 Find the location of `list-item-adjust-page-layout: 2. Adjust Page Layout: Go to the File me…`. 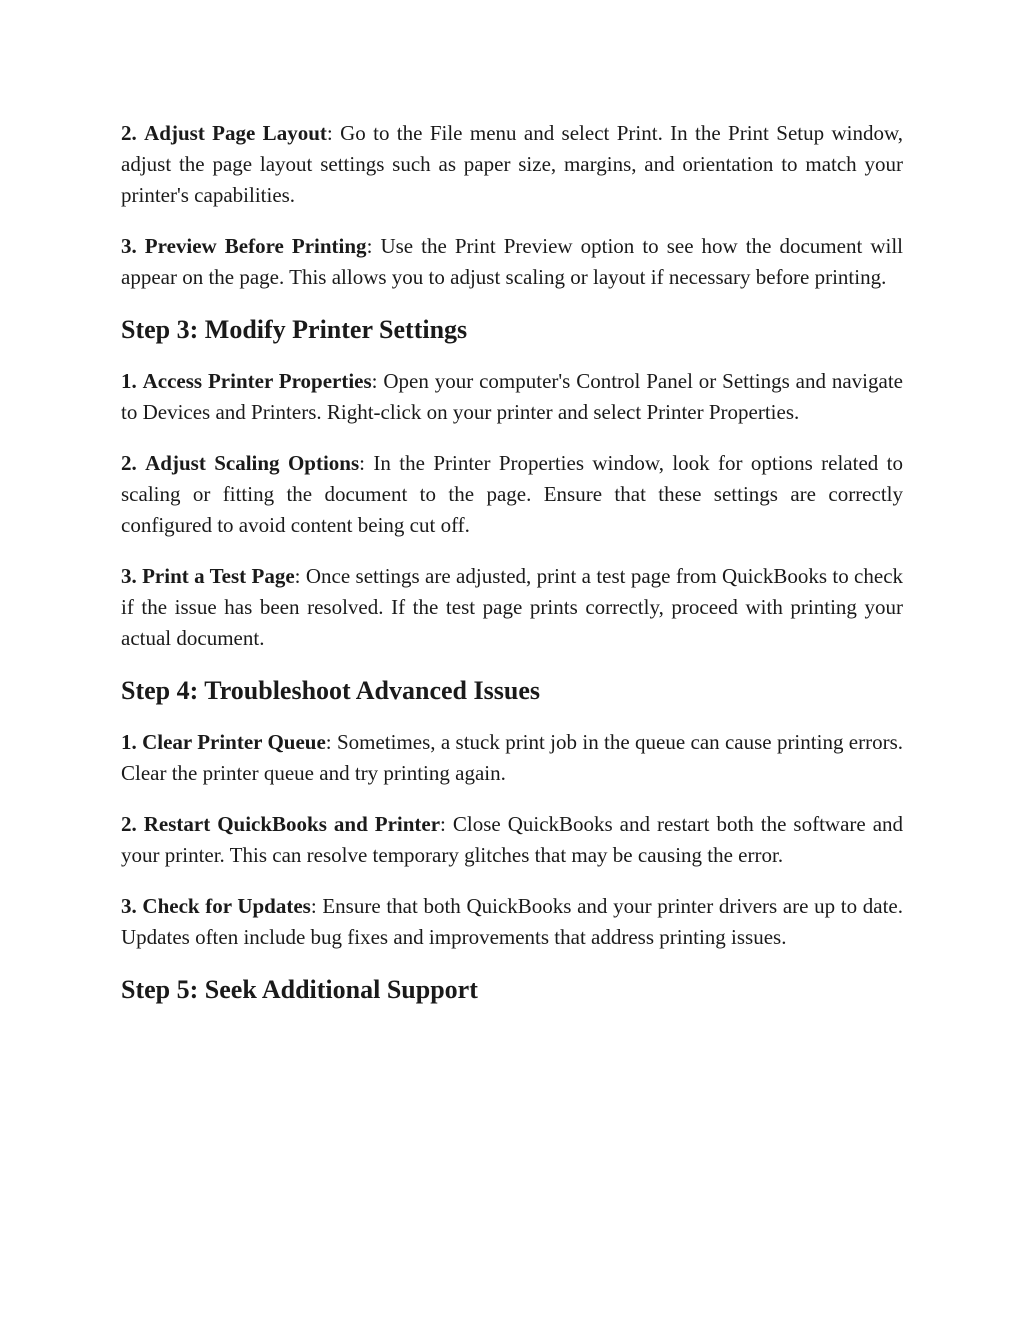

list-item-adjust-page-layout: 2. Adjust Page Layout: Go to the File me… is located at coordinates (512, 164).